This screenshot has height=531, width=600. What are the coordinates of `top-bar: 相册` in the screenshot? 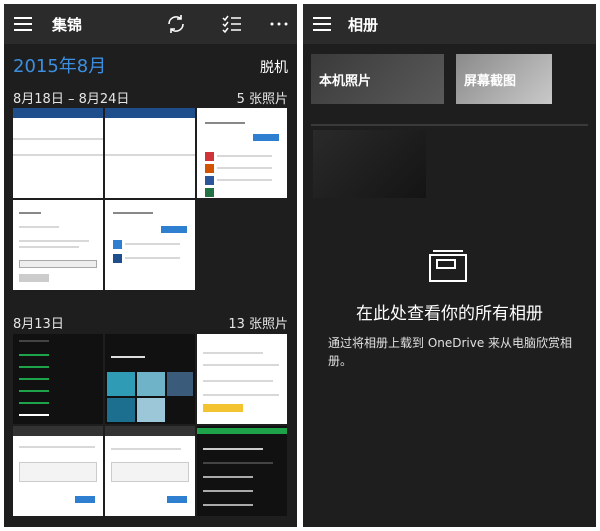 It's located at (449, 24).